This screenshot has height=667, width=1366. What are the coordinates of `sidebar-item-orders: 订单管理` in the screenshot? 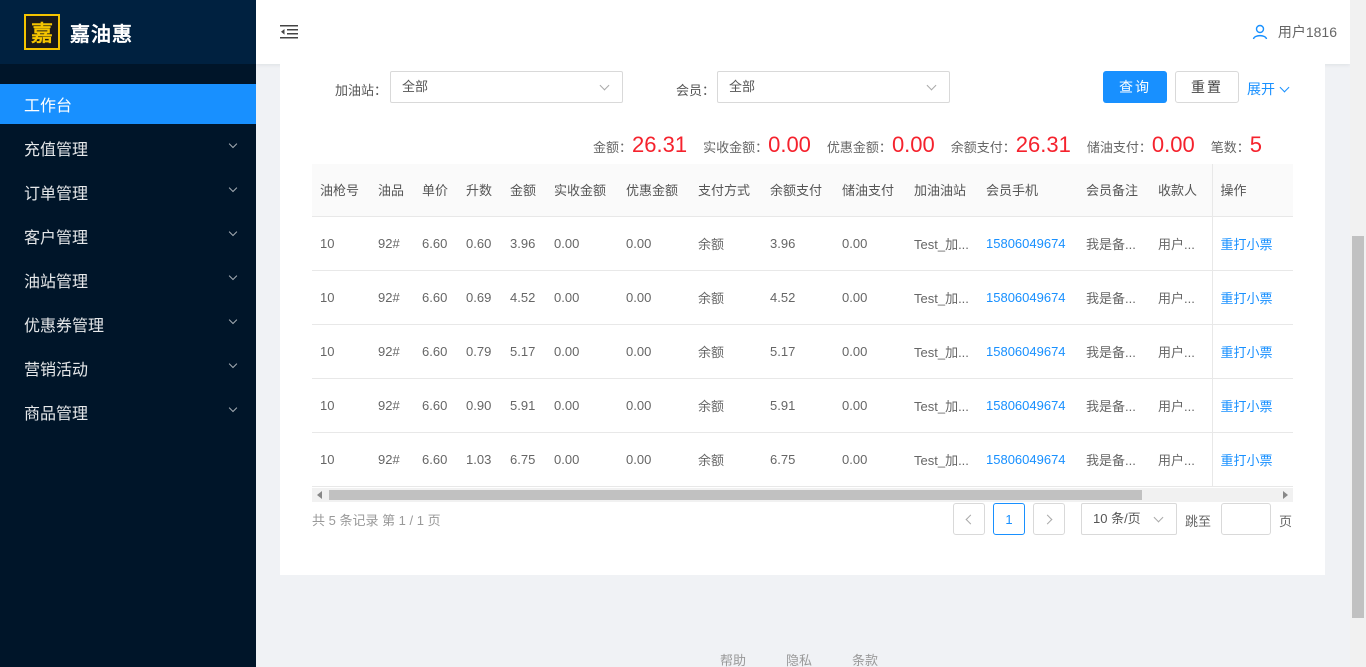 It's located at (128, 192).